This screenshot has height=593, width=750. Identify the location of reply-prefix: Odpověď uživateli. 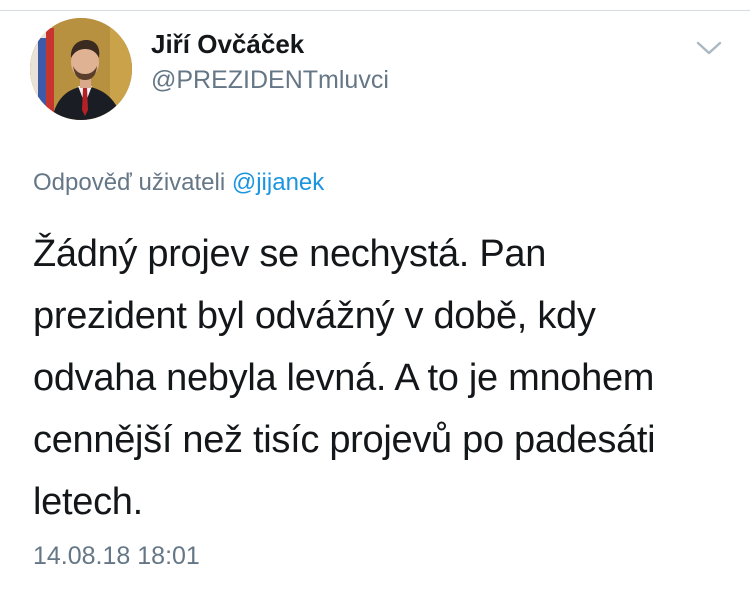
(132, 182).